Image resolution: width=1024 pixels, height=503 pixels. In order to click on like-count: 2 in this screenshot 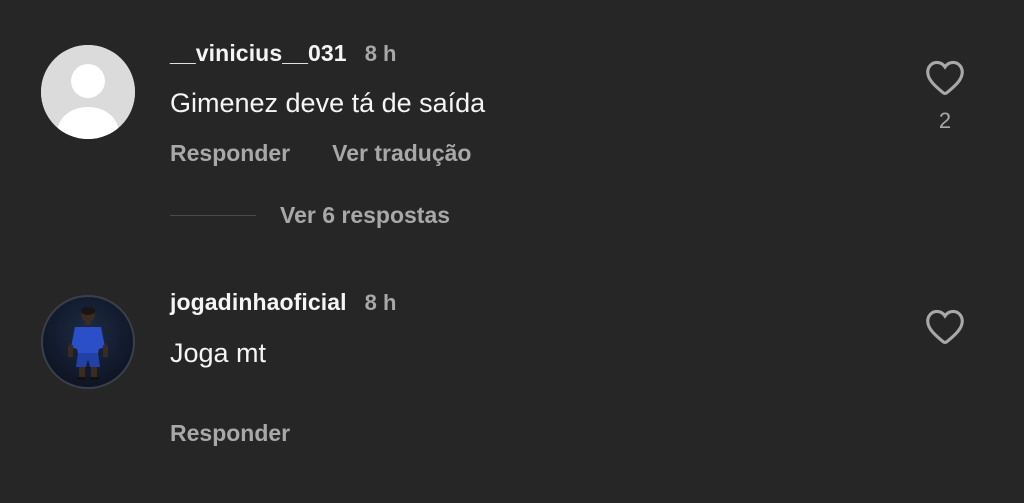, I will do `click(945, 120)`.